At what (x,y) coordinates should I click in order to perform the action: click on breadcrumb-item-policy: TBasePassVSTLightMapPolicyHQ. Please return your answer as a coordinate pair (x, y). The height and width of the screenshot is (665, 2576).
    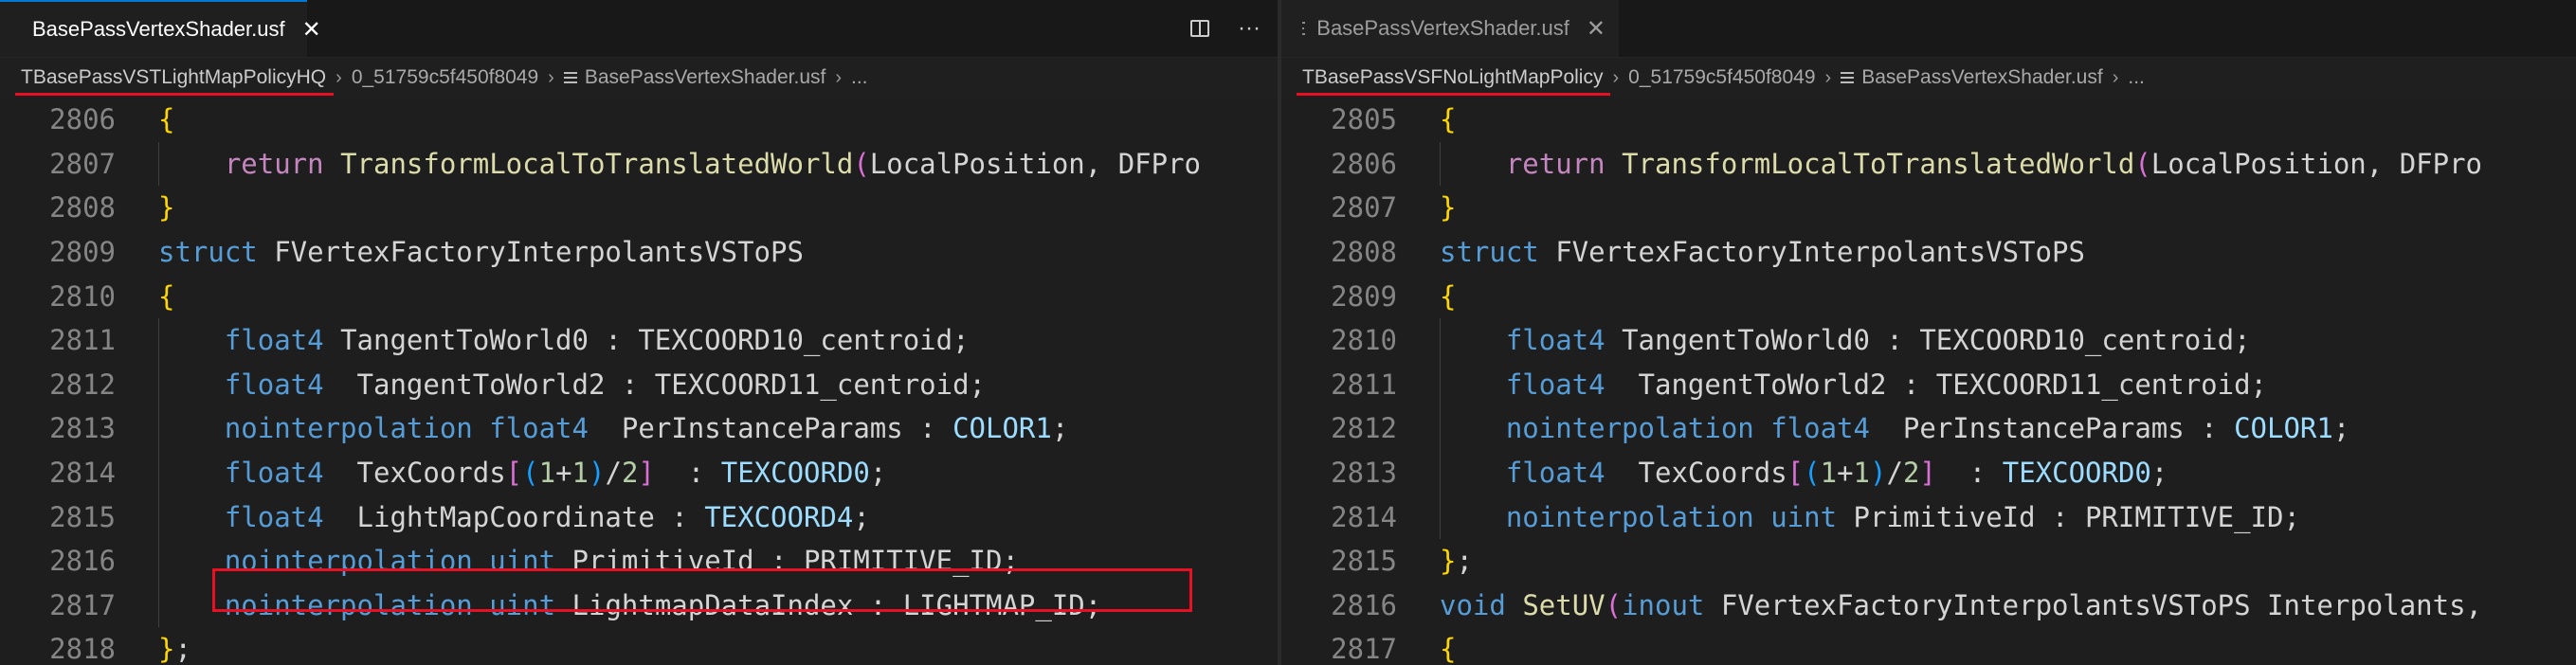
    Looking at the image, I should click on (174, 81).